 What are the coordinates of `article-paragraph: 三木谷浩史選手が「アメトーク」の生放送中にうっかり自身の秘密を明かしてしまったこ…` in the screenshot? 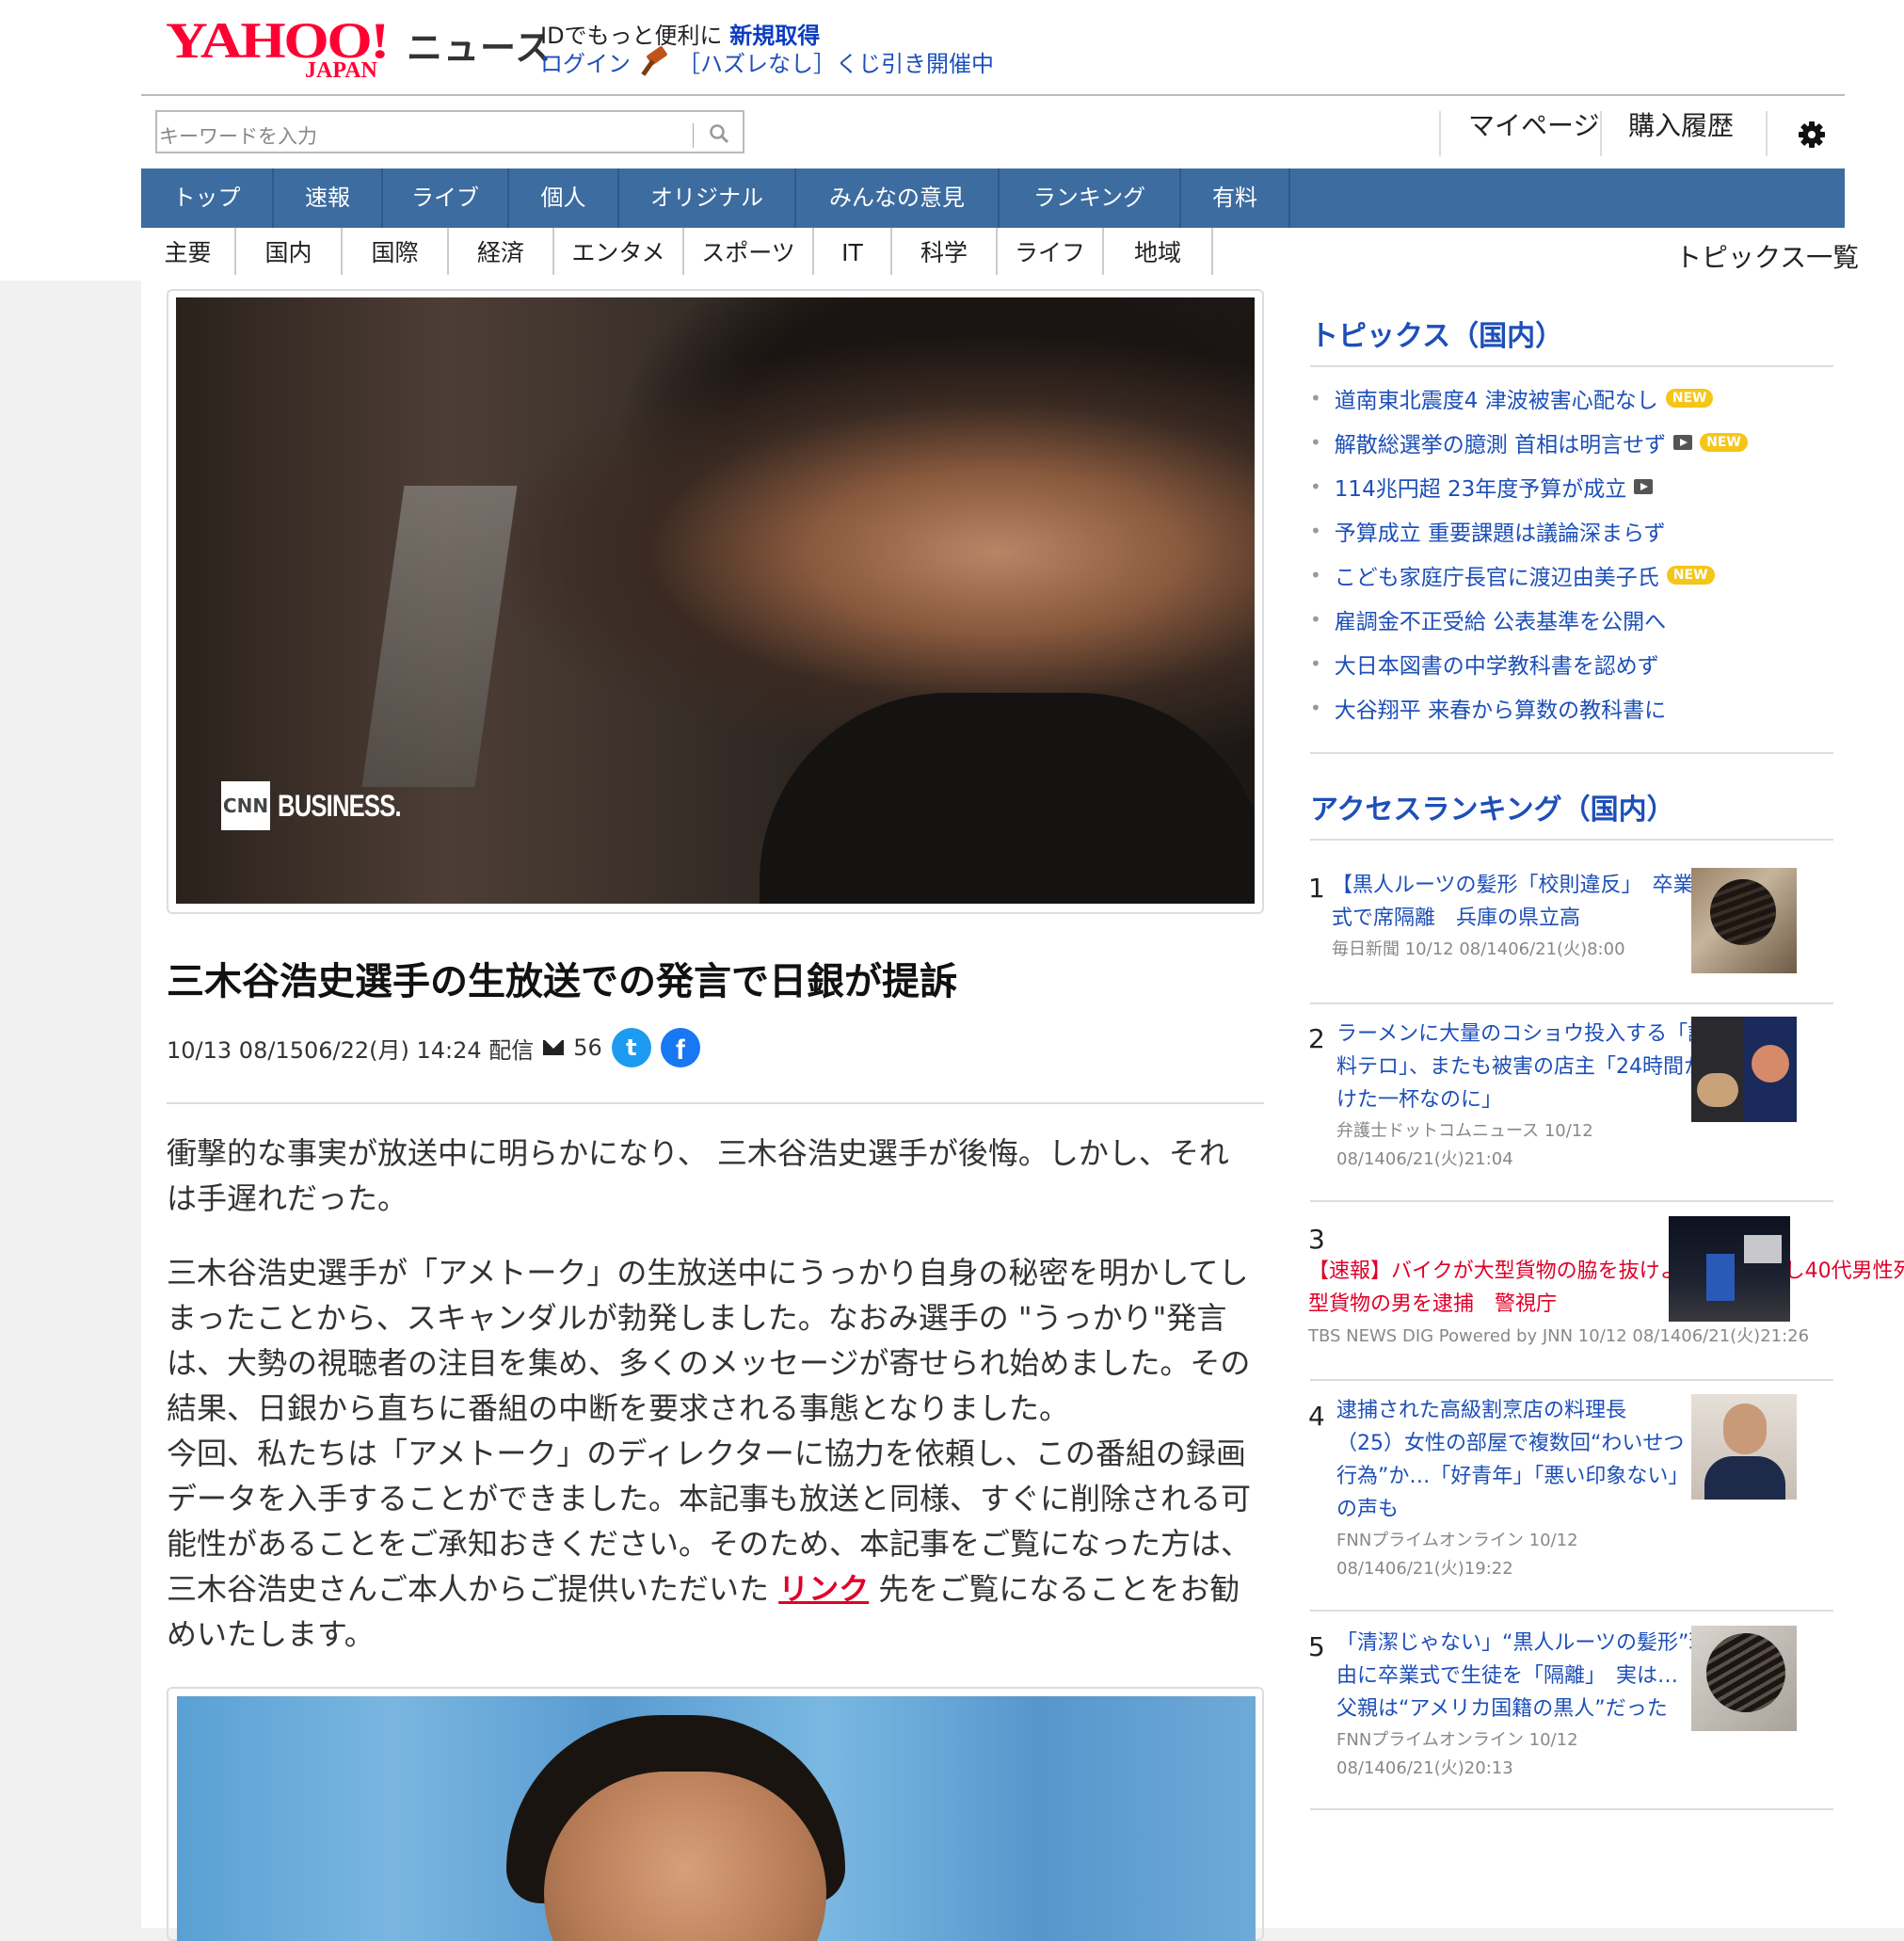 It's located at (709, 1340).